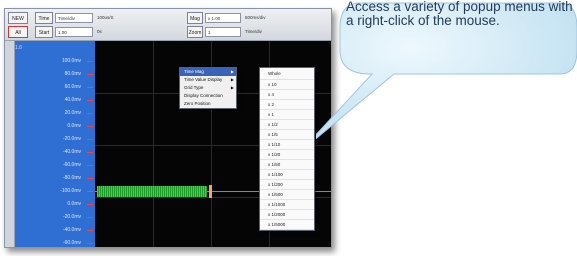  Describe the element at coordinates (287, 145) in the screenshot. I see `submenu-item: x 1/10` at that location.